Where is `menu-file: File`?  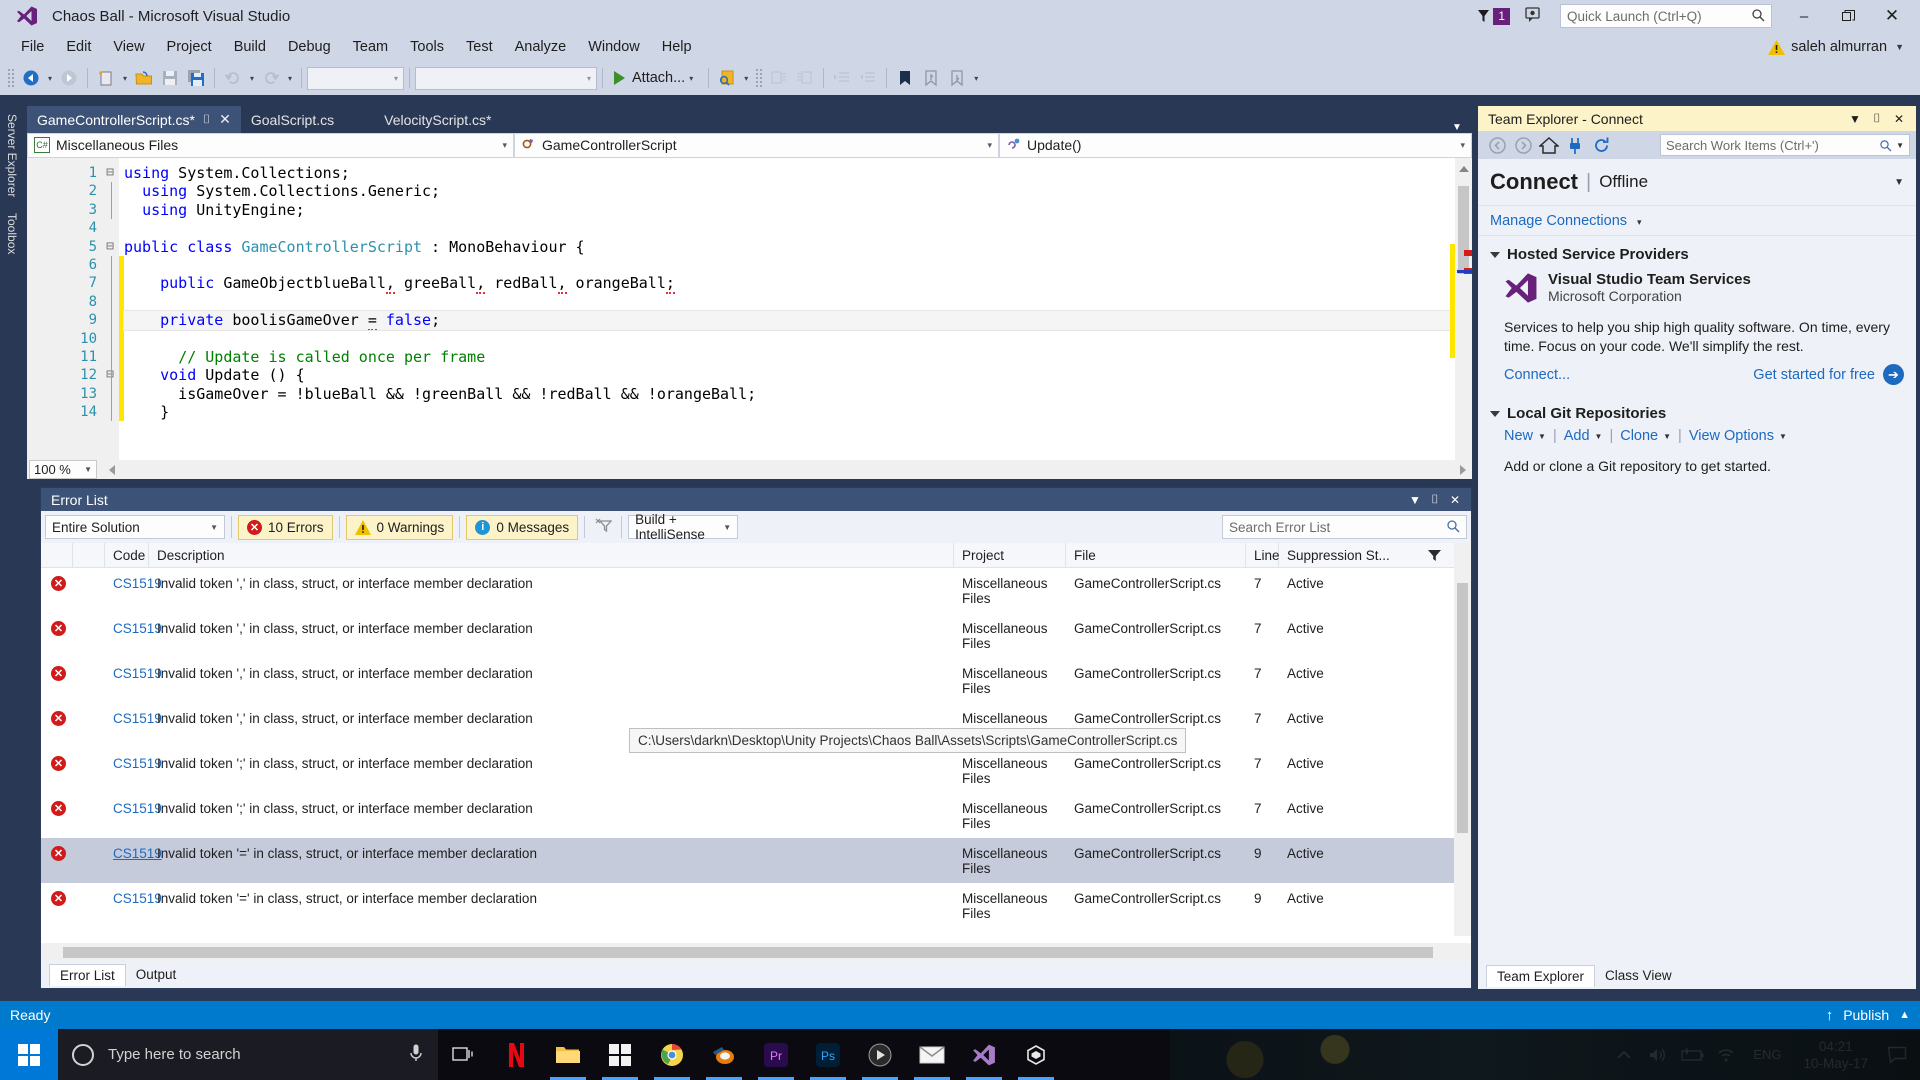 menu-file: File is located at coordinates (32, 47).